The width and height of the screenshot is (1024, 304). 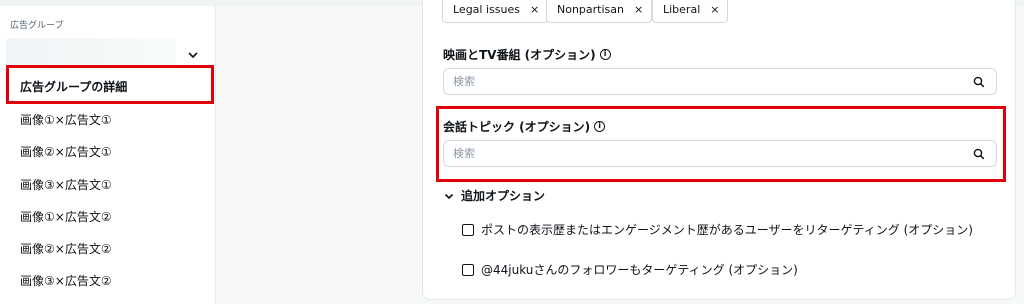 I want to click on additional-options-toggle: 追加オプション, so click(x=494, y=195).